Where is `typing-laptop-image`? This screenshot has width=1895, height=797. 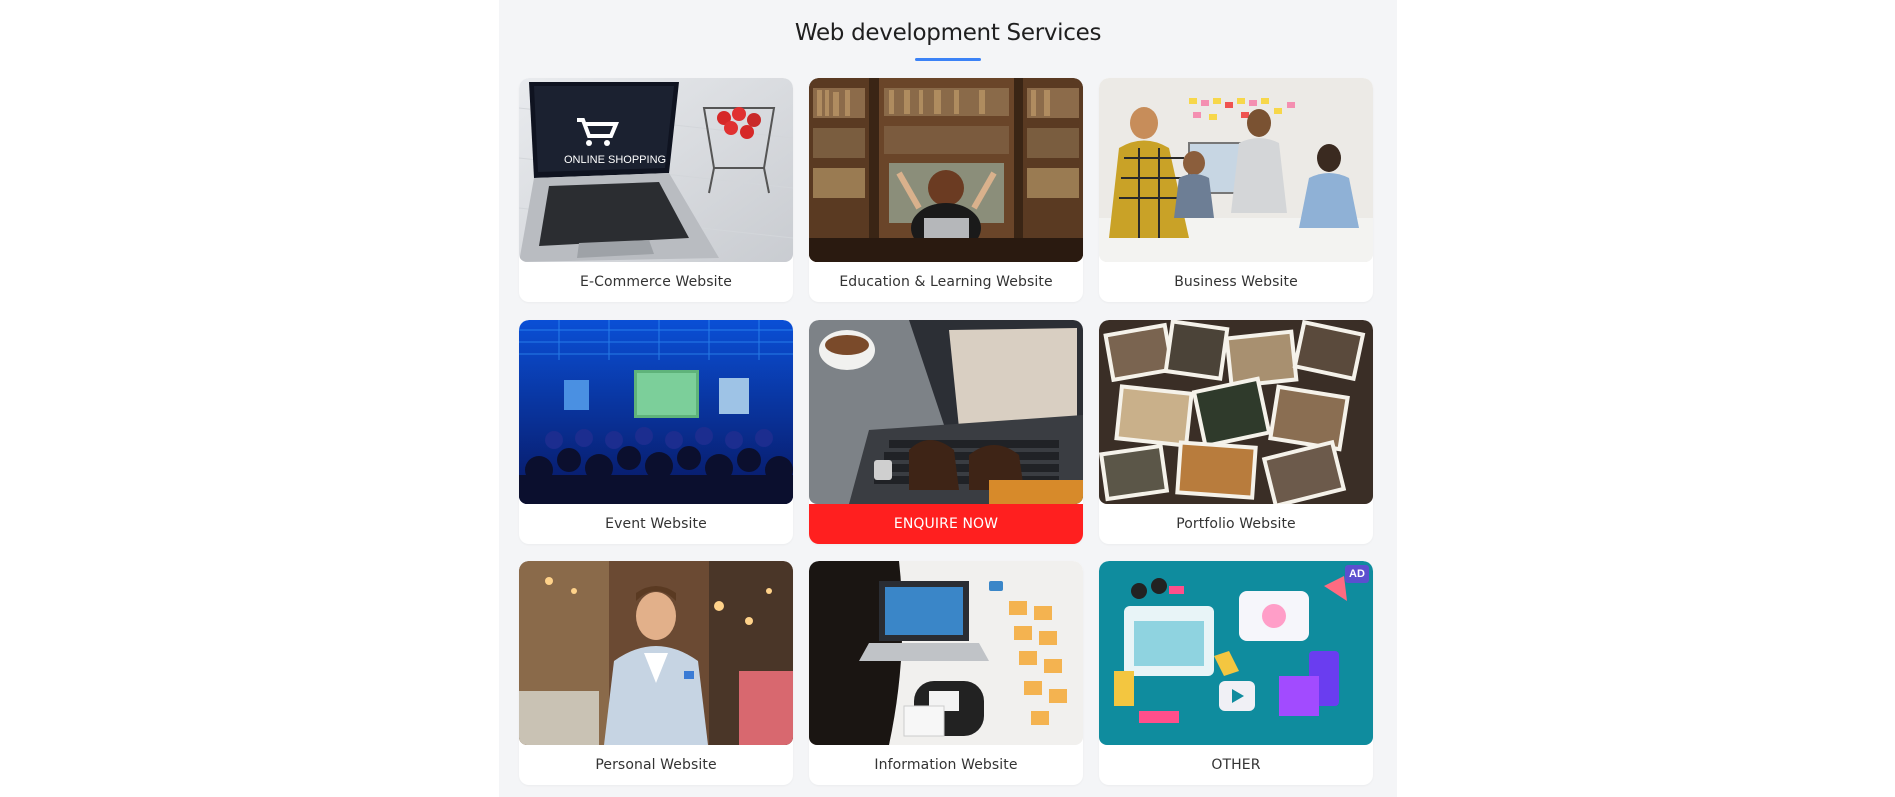 typing-laptop-image is located at coordinates (946, 412).